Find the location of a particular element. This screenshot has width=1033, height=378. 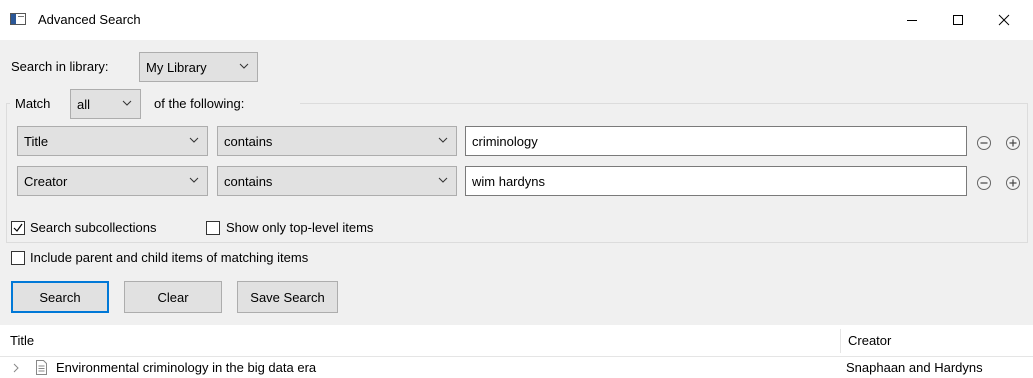

match-suffix-label: of the following: is located at coordinates (199, 103).